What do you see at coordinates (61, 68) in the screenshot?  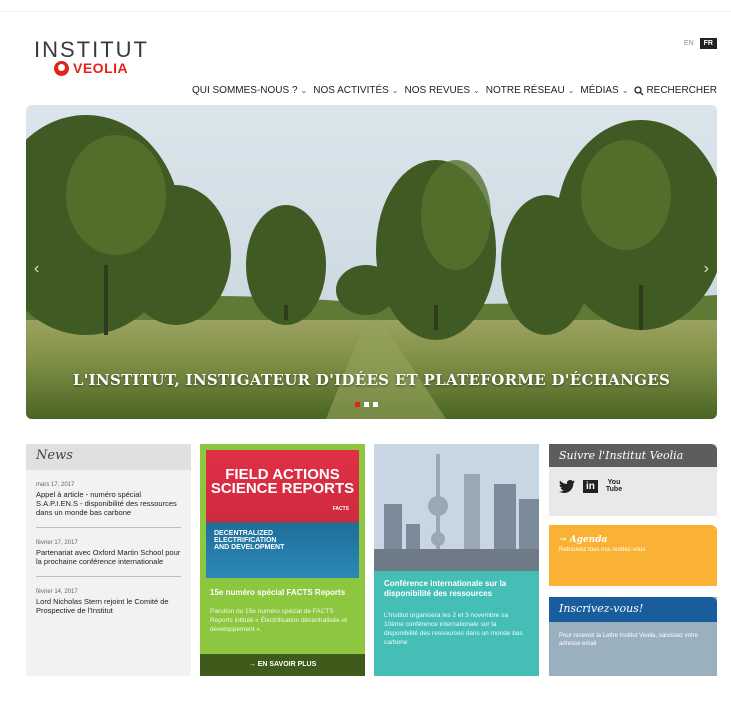 I see `veolia-logo-icon` at bounding box center [61, 68].